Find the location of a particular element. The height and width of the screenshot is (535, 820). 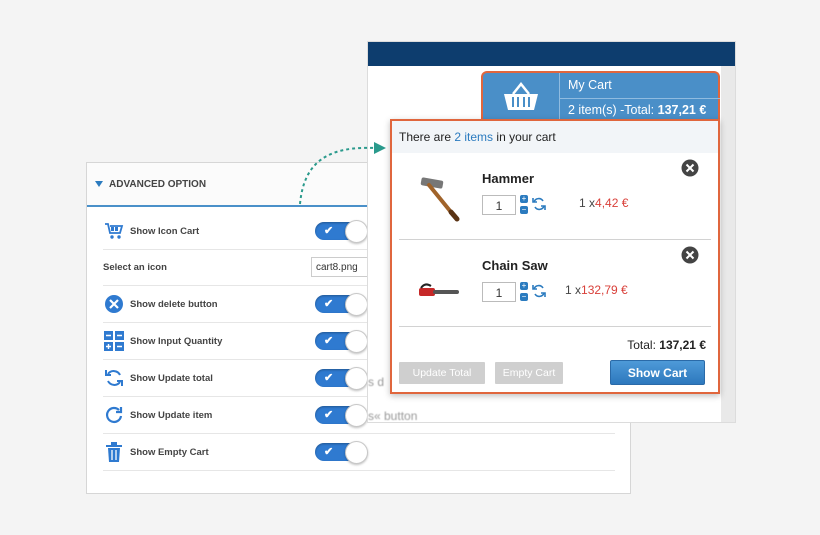

store-background-text: s d is located at coordinates (376, 382).